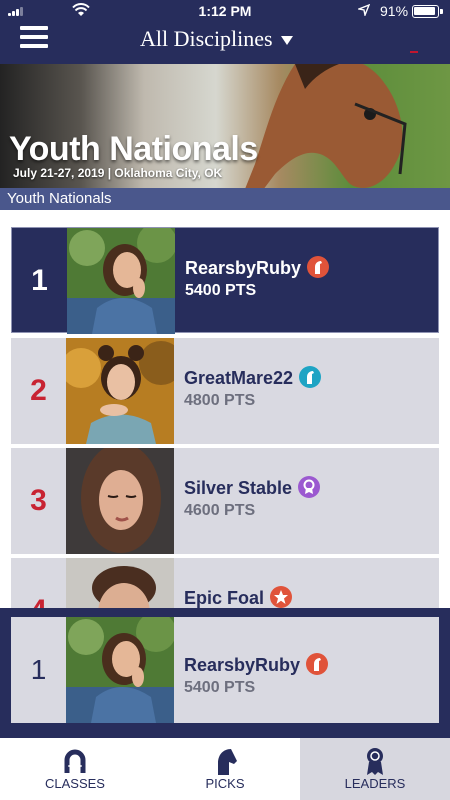 This screenshot has height=800, width=450. What do you see at coordinates (206, 38) in the screenshot?
I see `discipline-label: All Disciplines` at bounding box center [206, 38].